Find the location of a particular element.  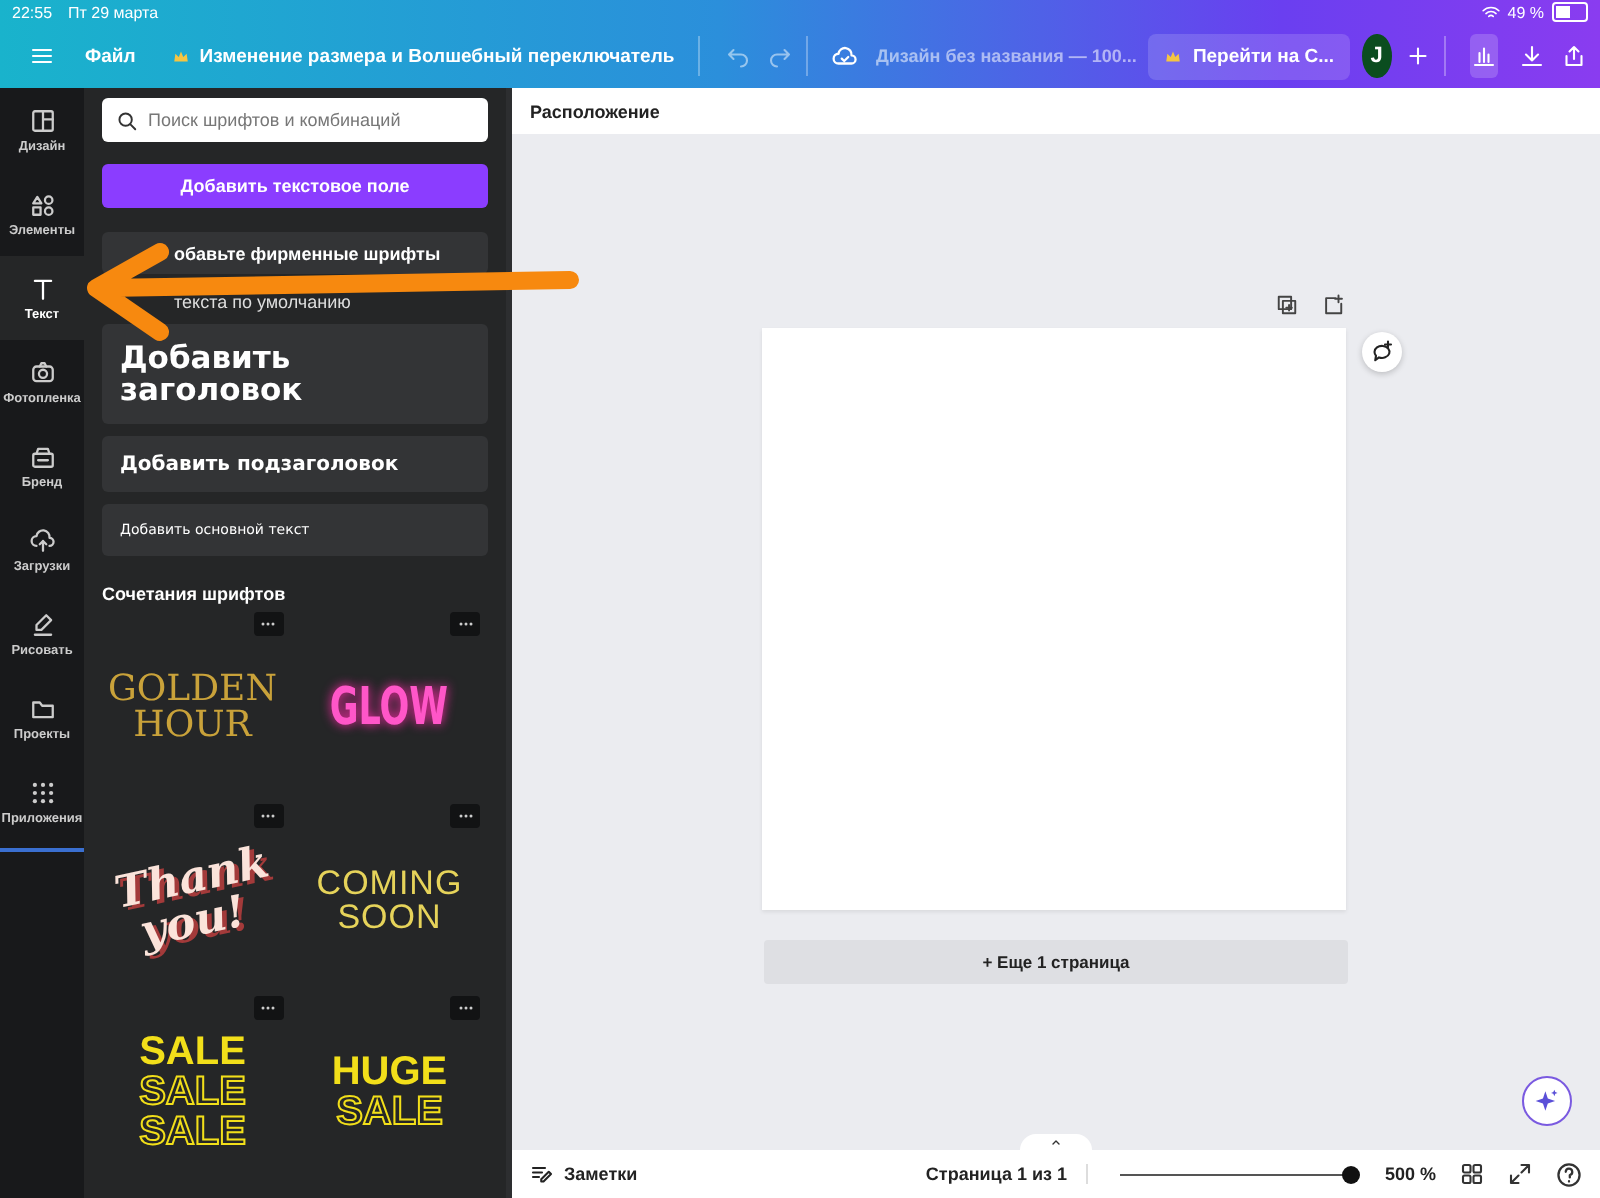

cloud-drawing is located at coordinates (845, 56).